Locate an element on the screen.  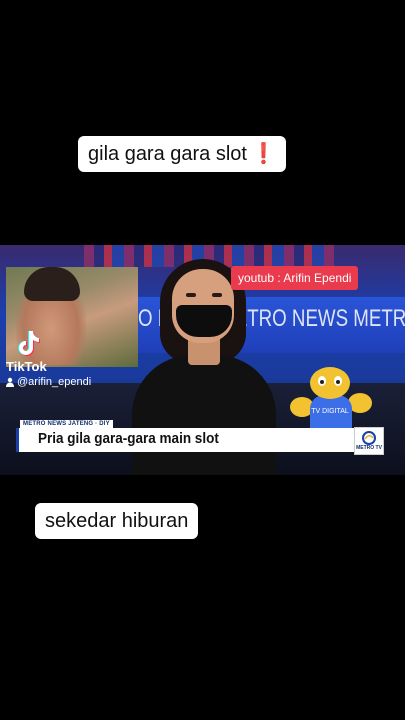
channel-logo-icon is located at coordinates (369, 438).